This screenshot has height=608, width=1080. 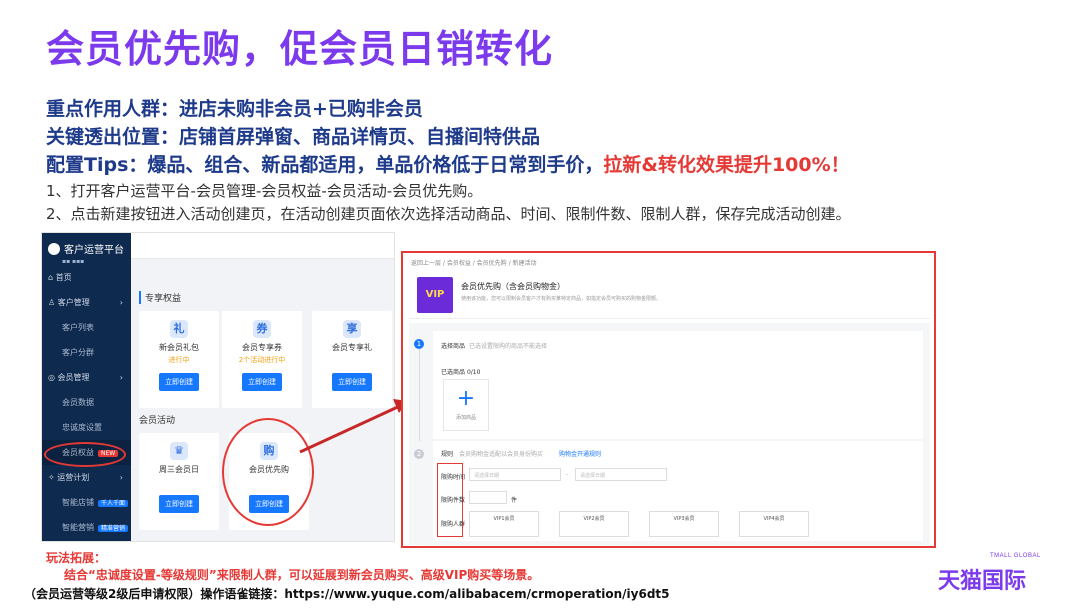 I want to click on breadcrumb: 返回上一层 / 会员权益 / 会员优先购 / 新建活动, so click(x=668, y=261).